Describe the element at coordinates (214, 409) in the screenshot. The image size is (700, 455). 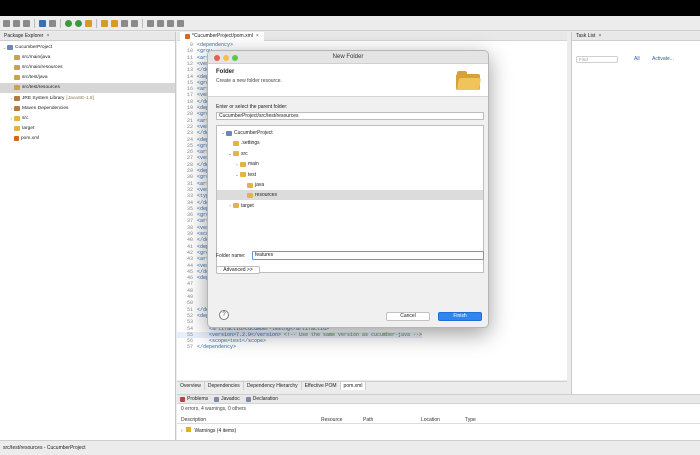
I see `problems-summary: 0 errors, 4 warnings, 0 others` at that location.